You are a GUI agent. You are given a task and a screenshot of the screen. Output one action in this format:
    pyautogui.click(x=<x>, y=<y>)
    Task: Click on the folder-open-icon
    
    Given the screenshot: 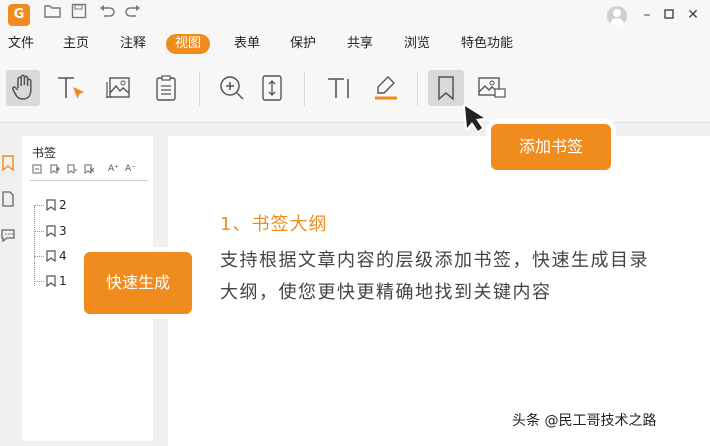 What is the action you would take?
    pyautogui.click(x=53, y=14)
    